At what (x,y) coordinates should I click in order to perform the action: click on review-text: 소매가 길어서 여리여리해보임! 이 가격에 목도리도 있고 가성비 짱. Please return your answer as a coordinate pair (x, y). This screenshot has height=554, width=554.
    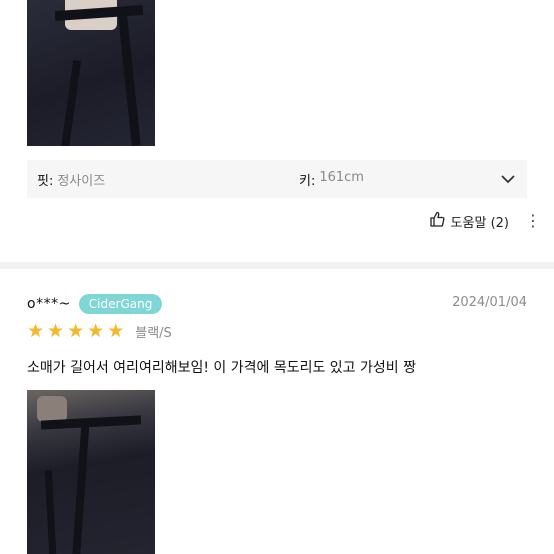
    Looking at the image, I should click on (221, 368).